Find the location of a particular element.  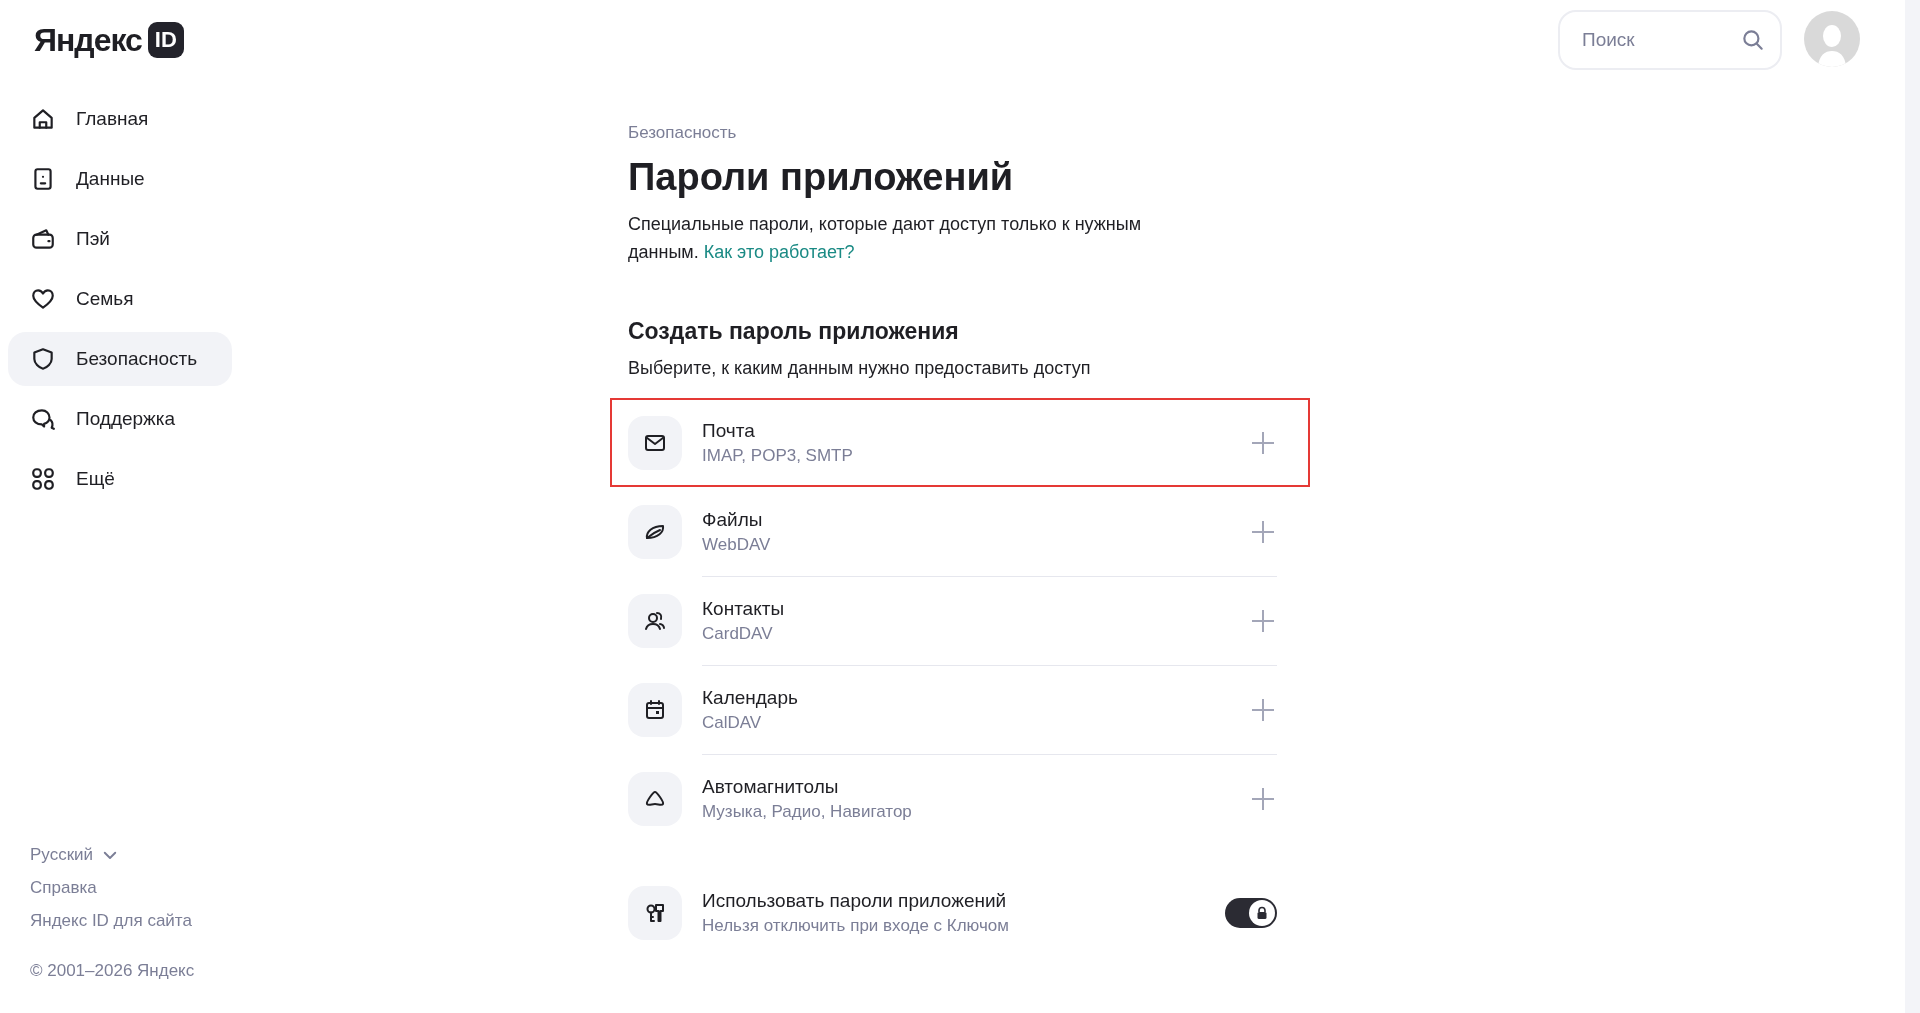

option-subtitle: IMAP, POP3, SMTP is located at coordinates (778, 455).